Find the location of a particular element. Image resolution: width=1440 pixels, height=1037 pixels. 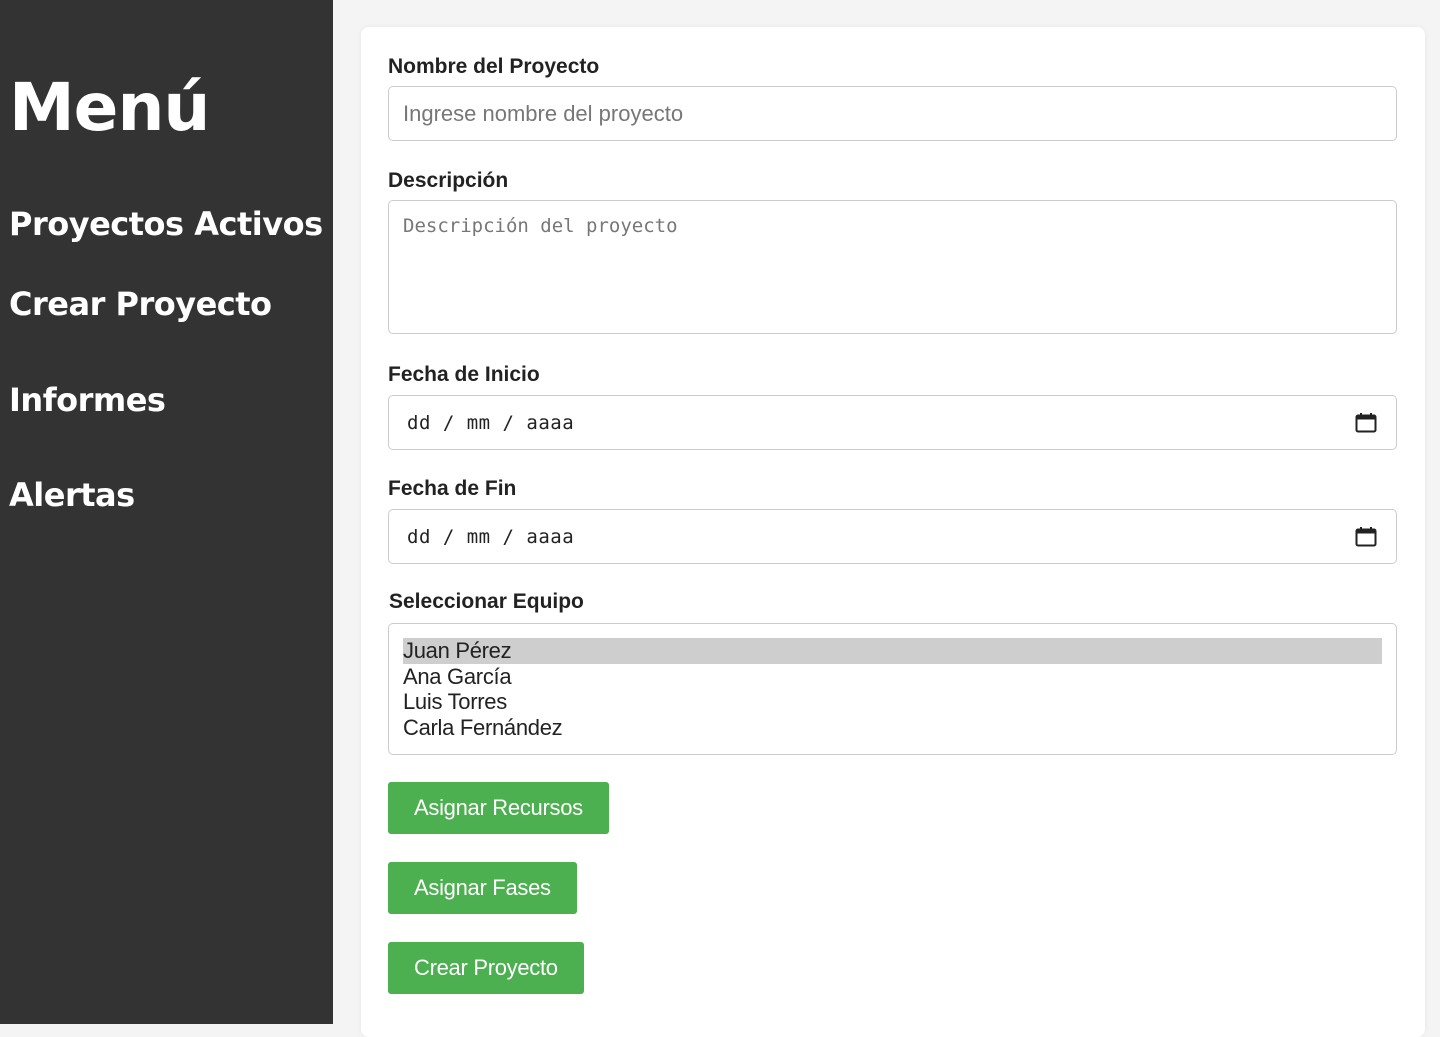

assign-resources-button: Asignar Recursos is located at coordinates (498, 808).